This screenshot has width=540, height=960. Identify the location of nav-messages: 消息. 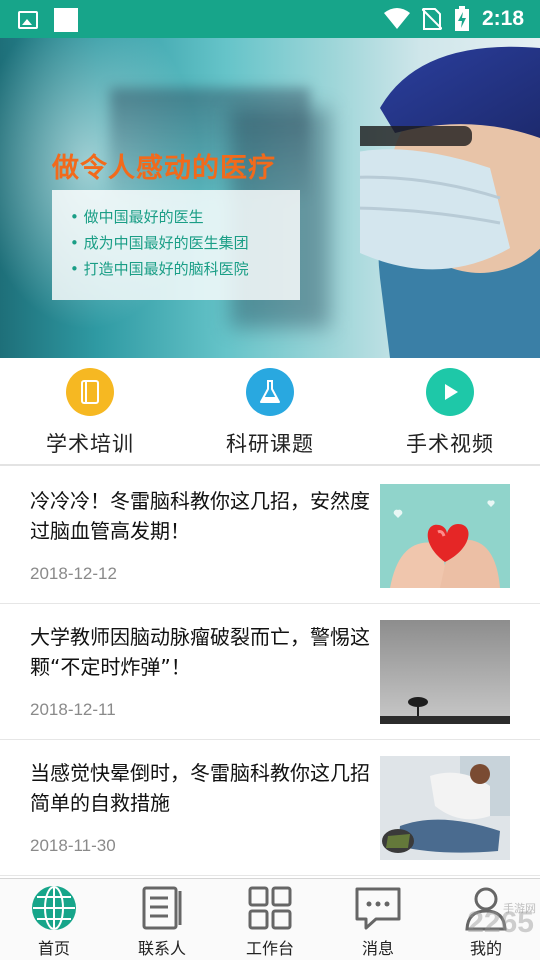
(378, 919).